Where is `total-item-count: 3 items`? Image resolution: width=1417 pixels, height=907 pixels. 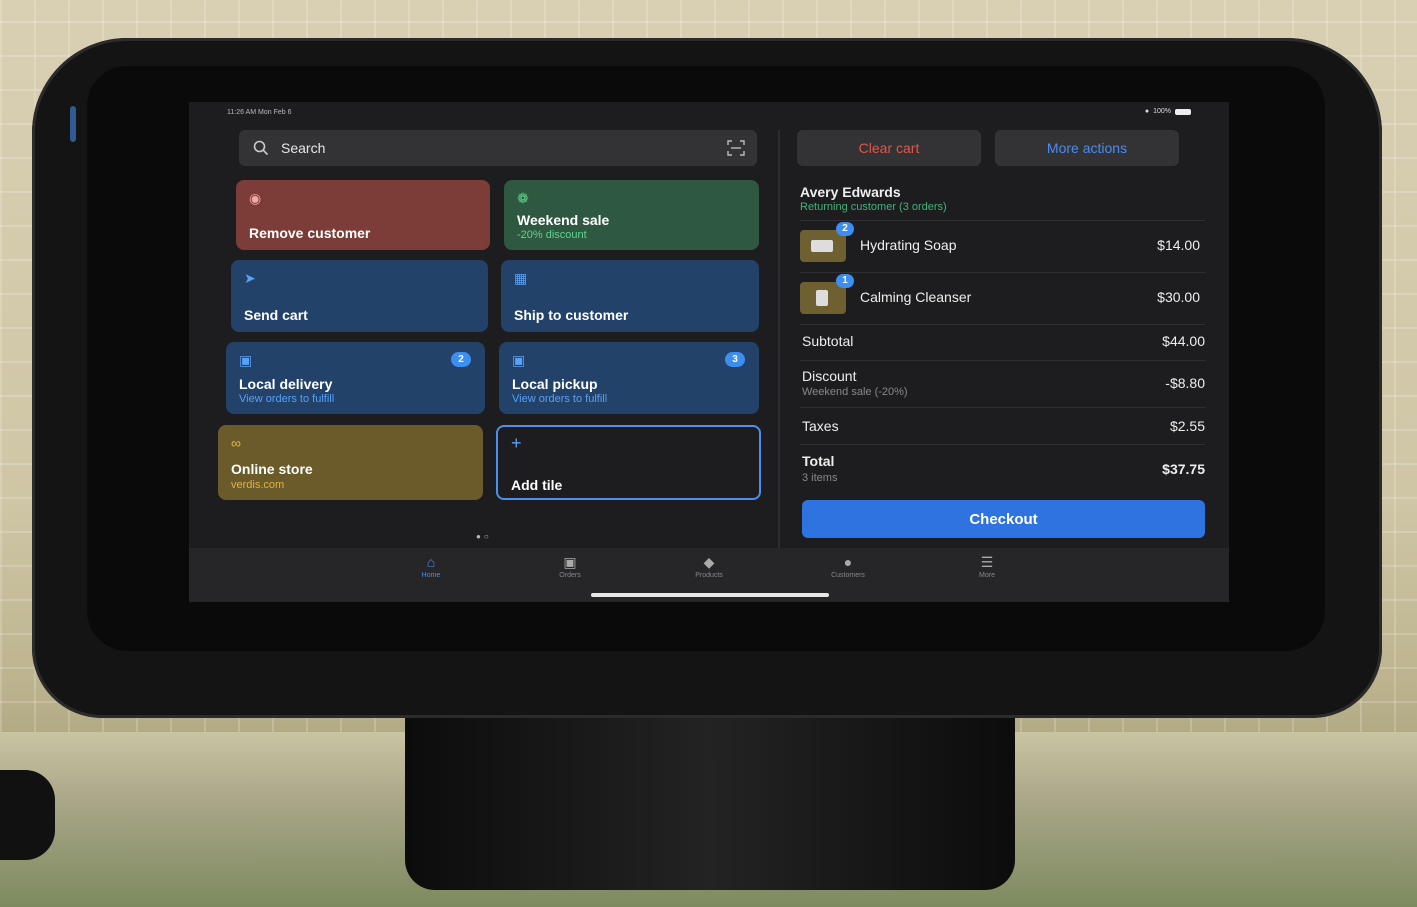 total-item-count: 3 items is located at coordinates (820, 478).